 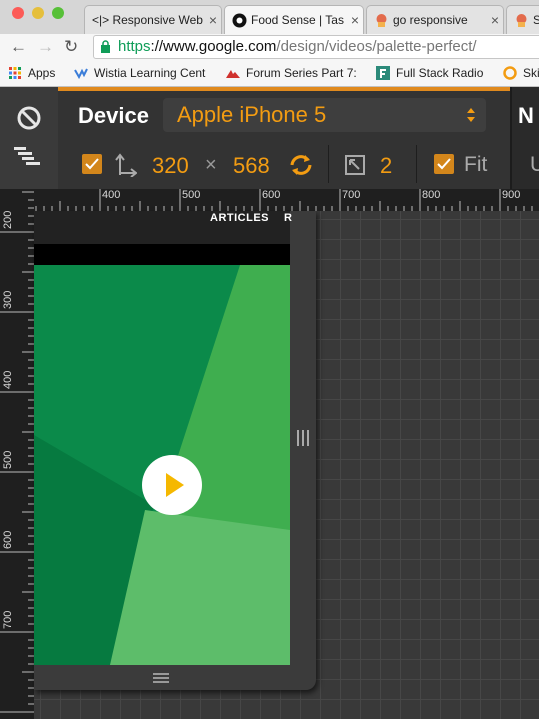 I want to click on reload-icon: ↻, so click(x=71, y=47).